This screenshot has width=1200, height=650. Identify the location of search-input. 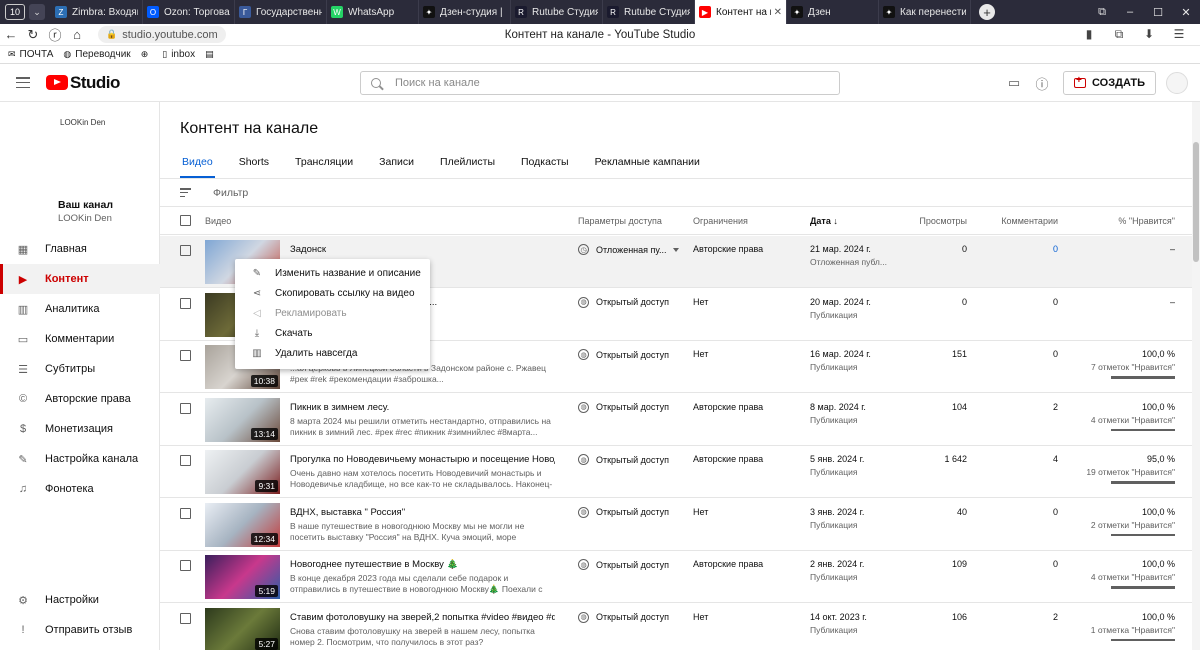
(605, 83).